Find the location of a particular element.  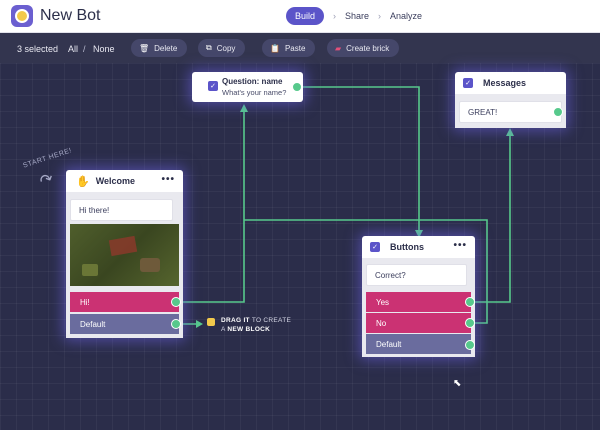

block-title: Welcome is located at coordinates (115, 181).